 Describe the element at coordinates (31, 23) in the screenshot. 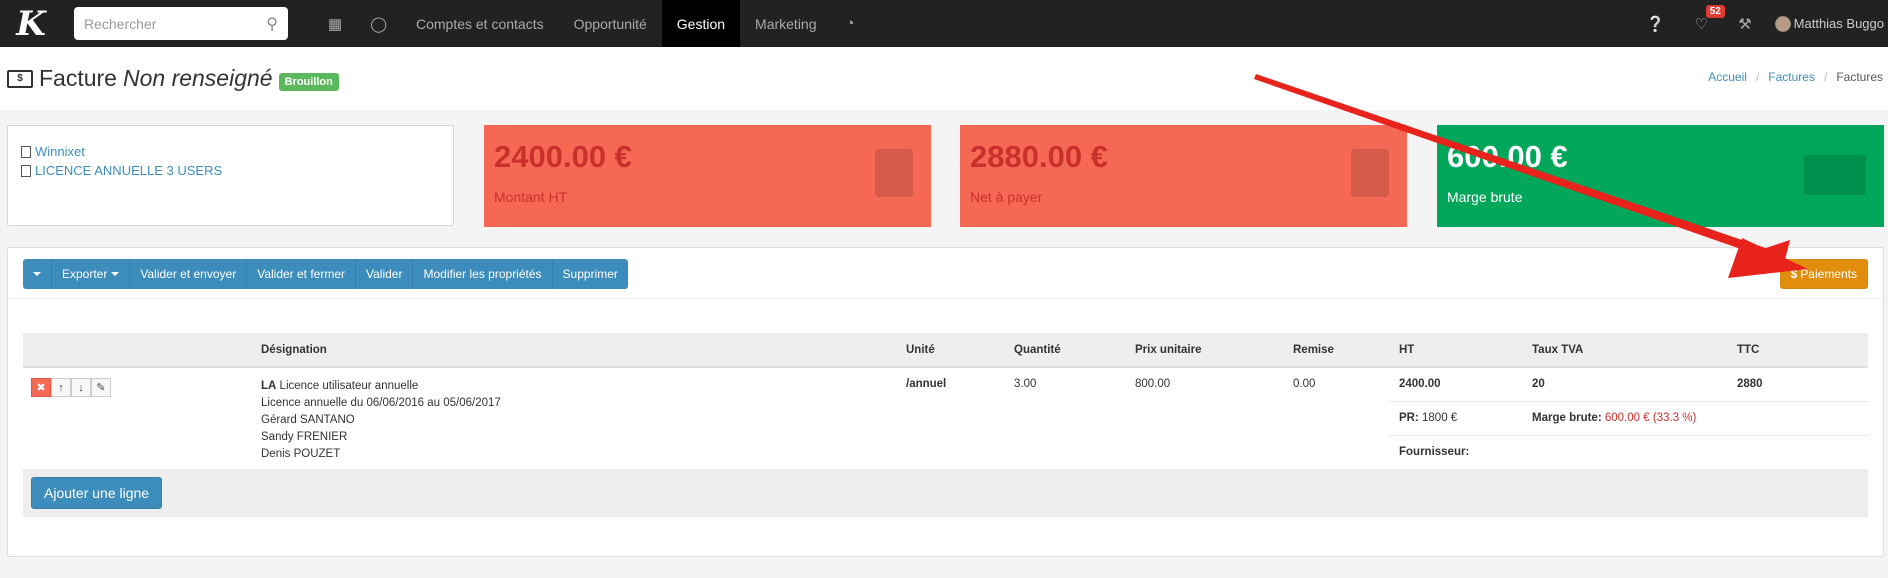

I see `app-logo: K` at that location.